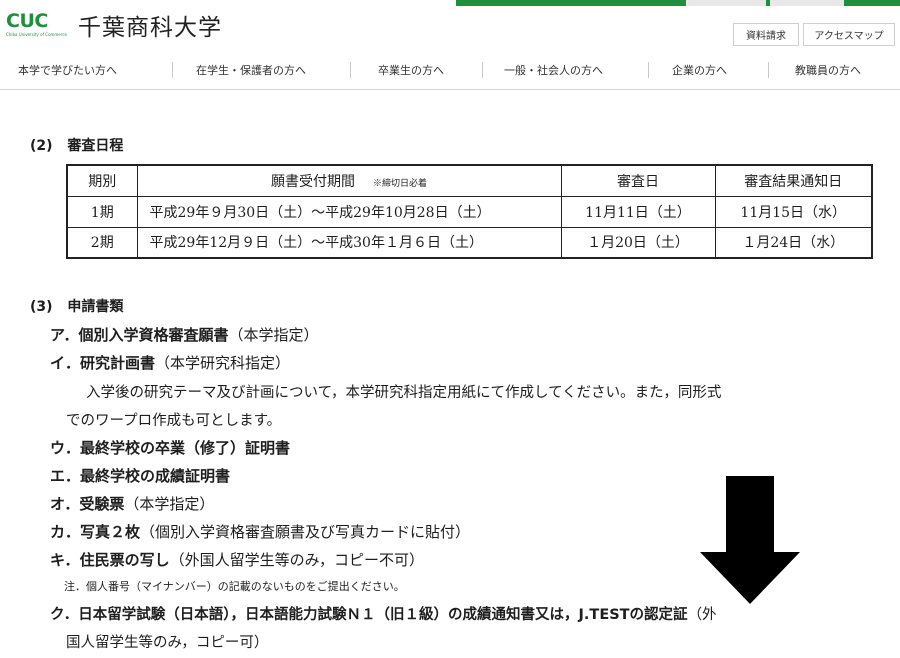 The width and height of the screenshot is (900, 658). I want to click on arrow-shape, so click(750, 540).